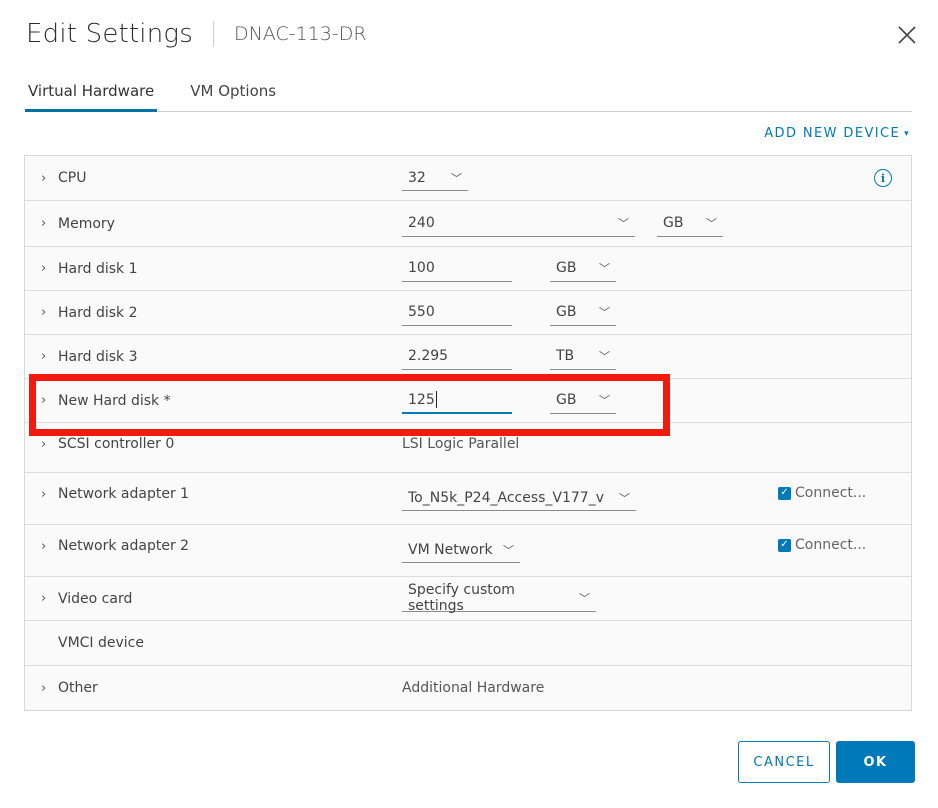  I want to click on other-value: Additional Hardware, so click(473, 688).